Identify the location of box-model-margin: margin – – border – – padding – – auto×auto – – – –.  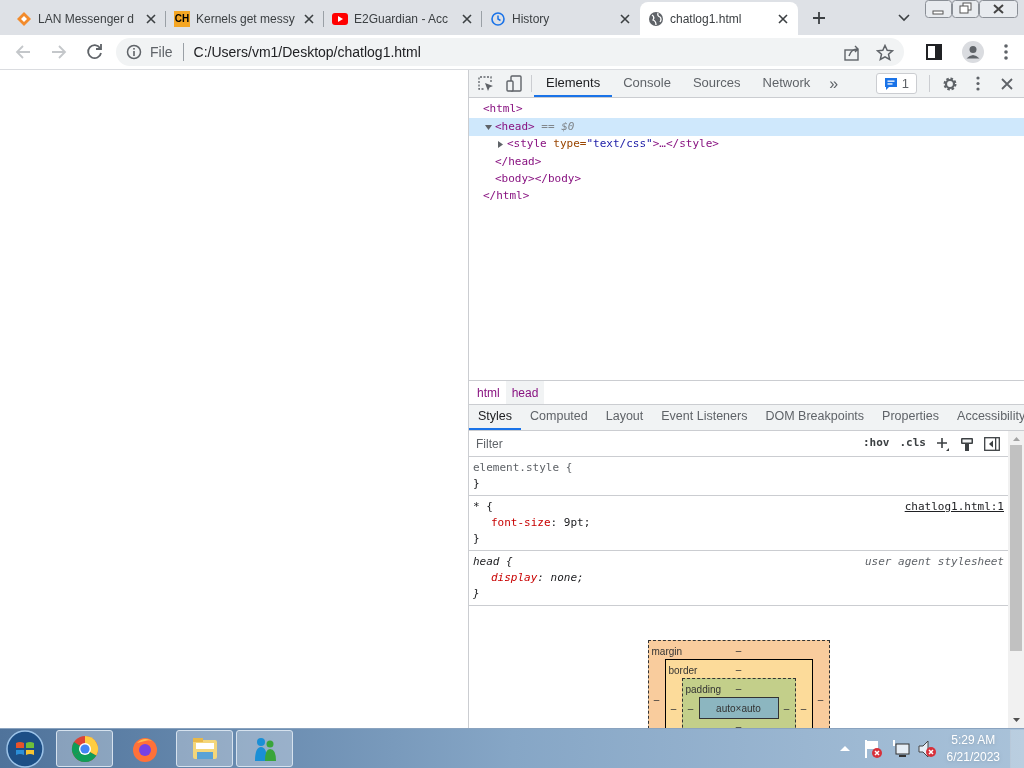
(738, 684).